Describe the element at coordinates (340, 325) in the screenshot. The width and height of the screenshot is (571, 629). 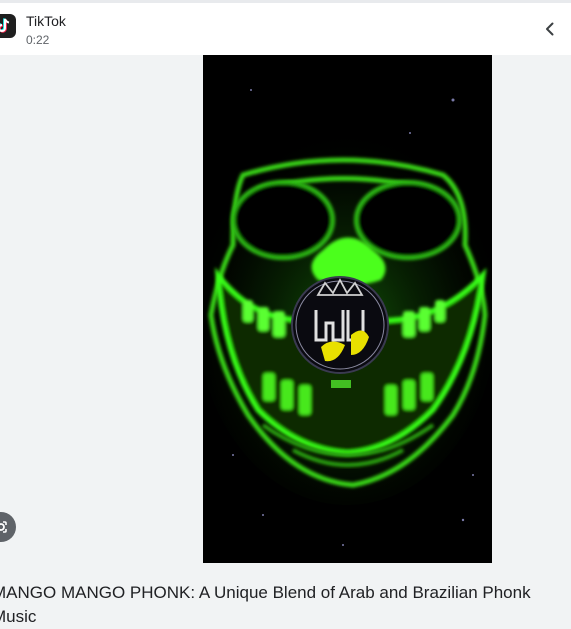
I see `channel-logo` at that location.